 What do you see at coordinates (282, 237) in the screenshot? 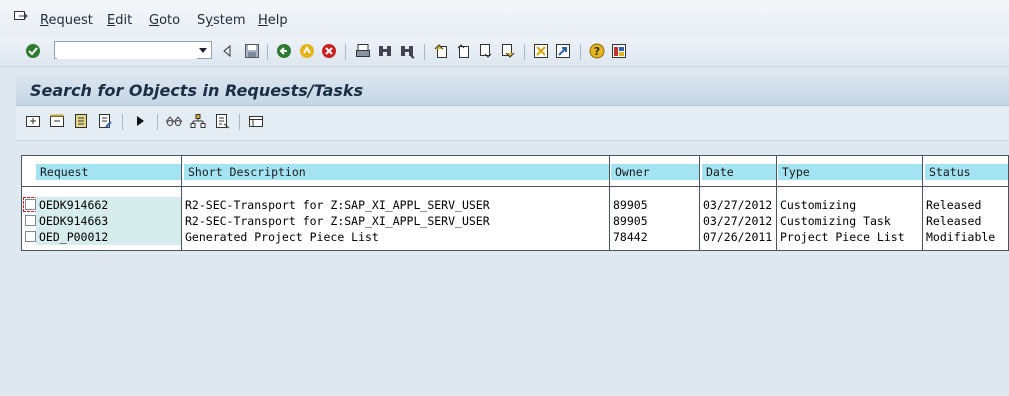
I see `description-cell: Generated Project Piece List` at bounding box center [282, 237].